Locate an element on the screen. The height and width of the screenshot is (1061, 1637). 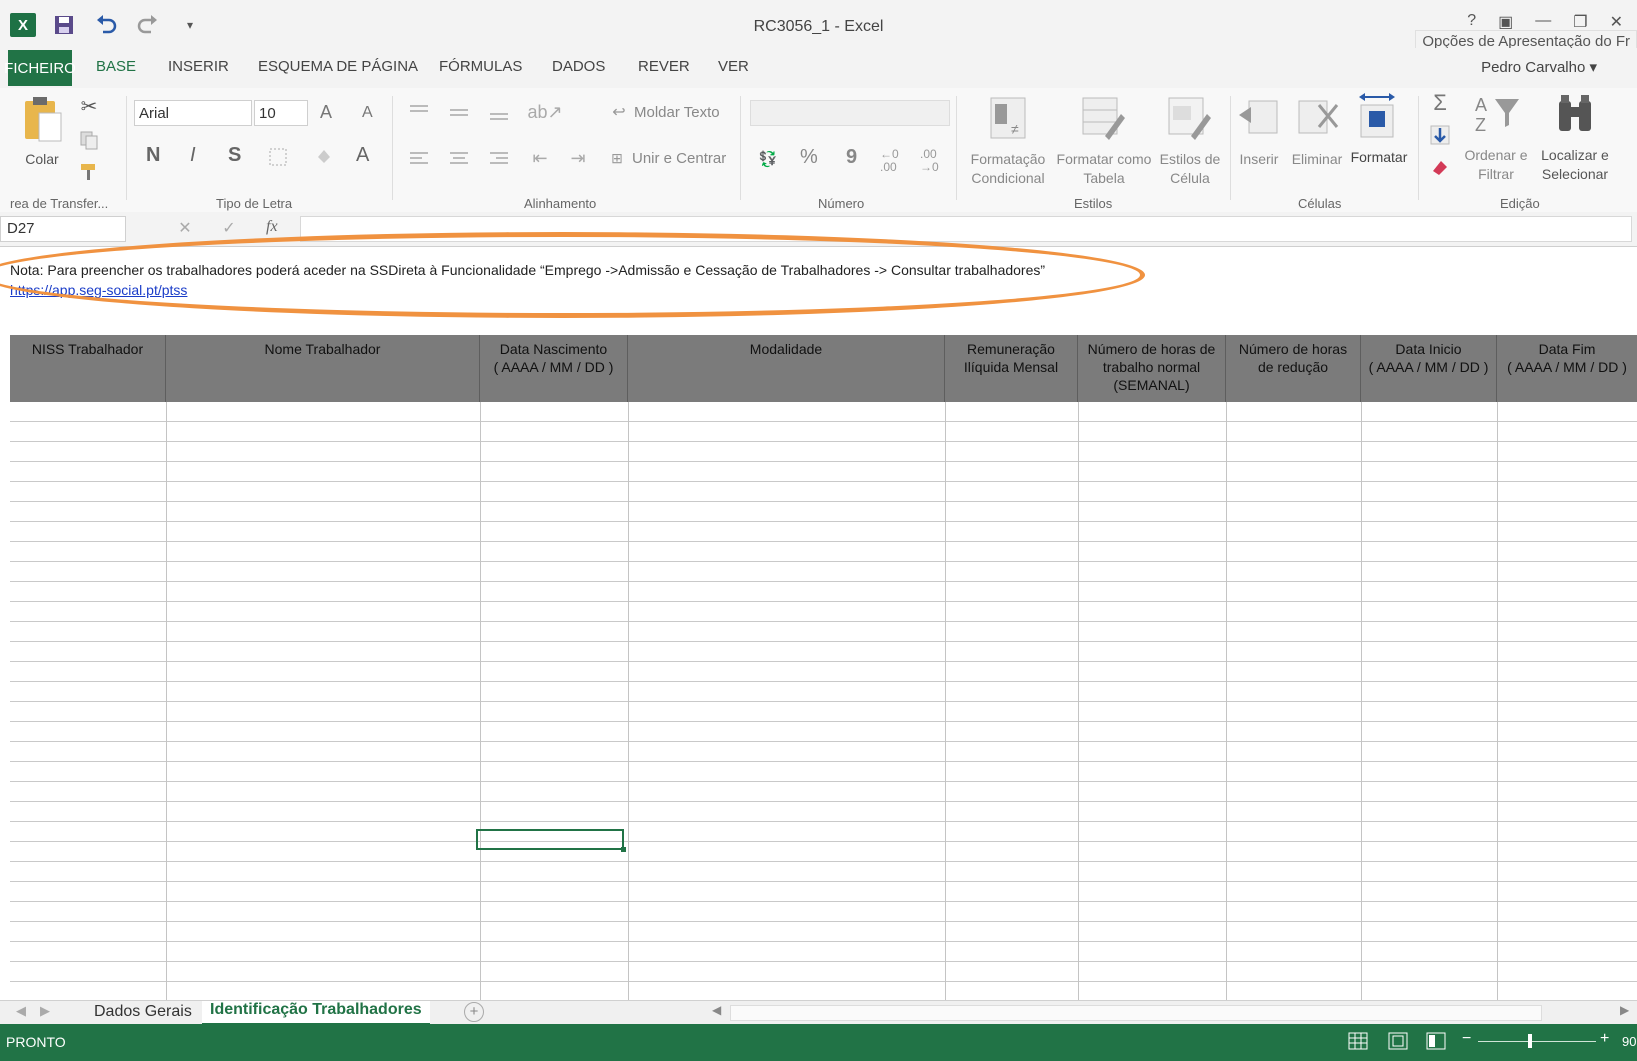
sort-filter-icon: AZ is located at coordinates (1497, 115).